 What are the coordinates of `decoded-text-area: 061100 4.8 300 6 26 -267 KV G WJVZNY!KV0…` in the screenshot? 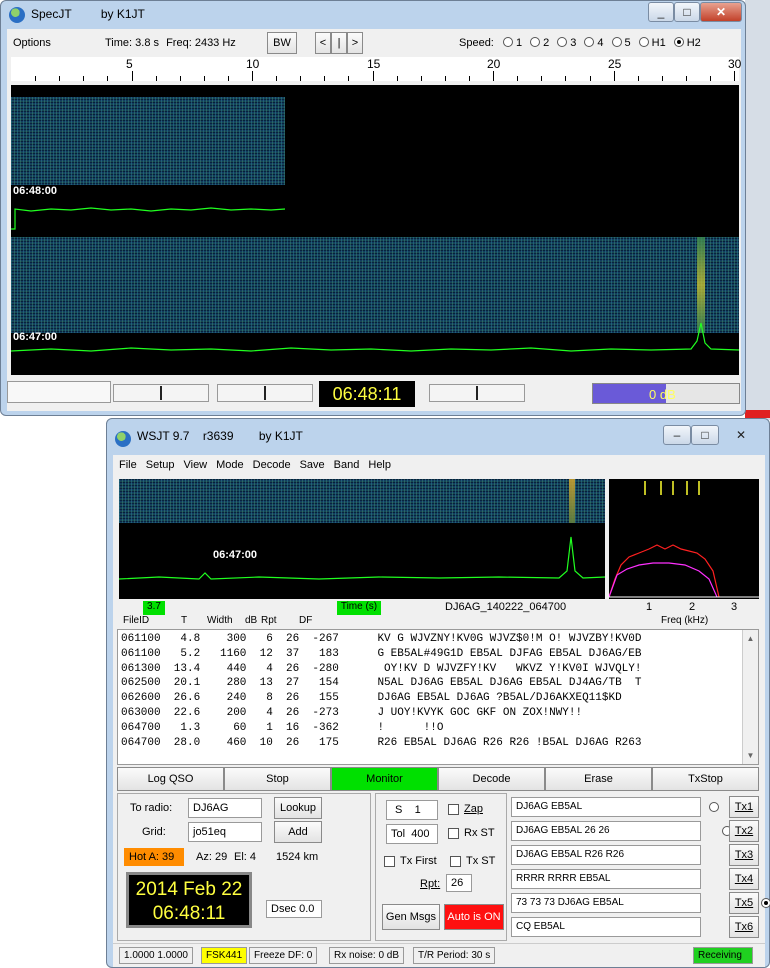 It's located at (438, 697).